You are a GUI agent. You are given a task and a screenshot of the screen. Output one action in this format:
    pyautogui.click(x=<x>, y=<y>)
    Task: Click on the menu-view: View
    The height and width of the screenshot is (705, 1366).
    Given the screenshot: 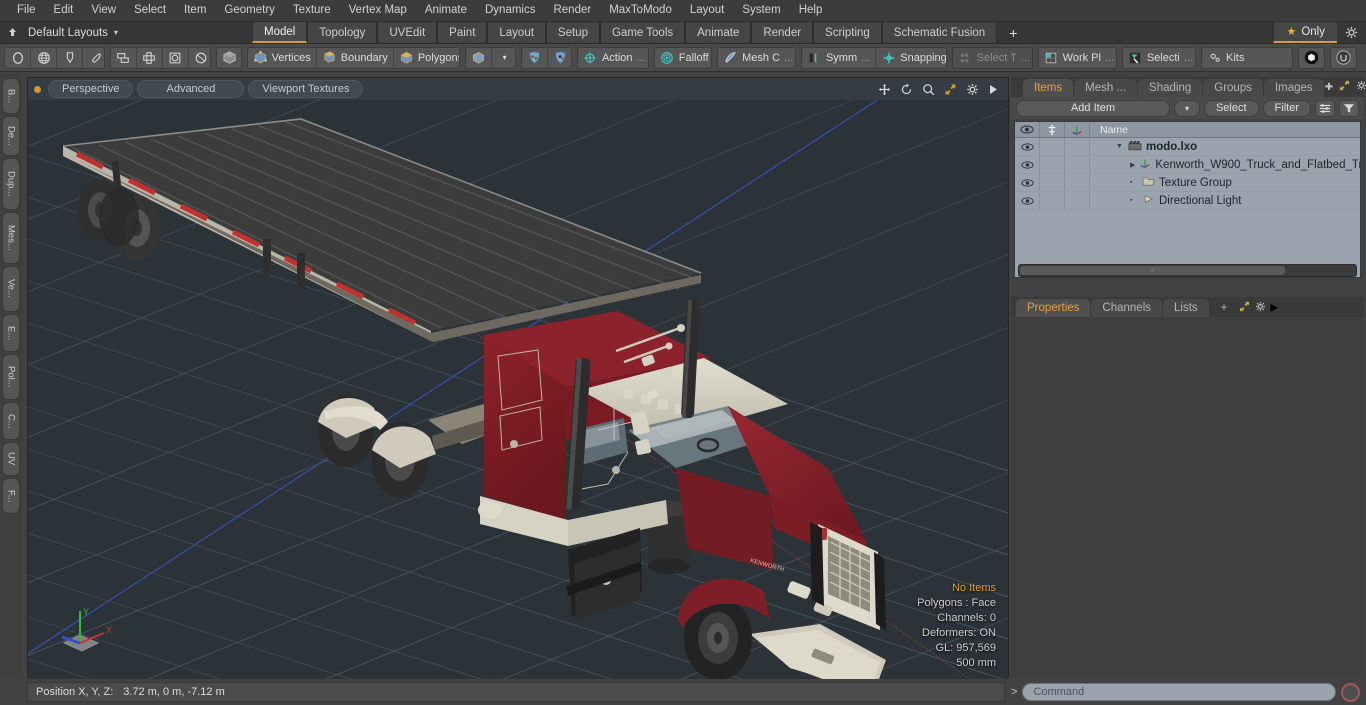 What is the action you would take?
    pyautogui.click(x=103, y=10)
    